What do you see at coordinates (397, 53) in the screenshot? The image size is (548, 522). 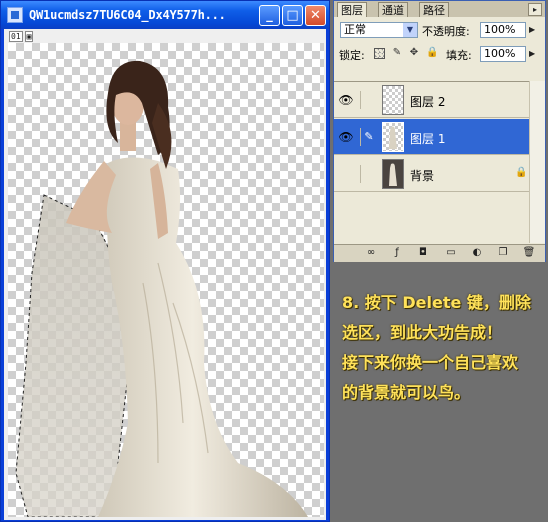 I see `lock-paint-brush-icon: ✎` at bounding box center [397, 53].